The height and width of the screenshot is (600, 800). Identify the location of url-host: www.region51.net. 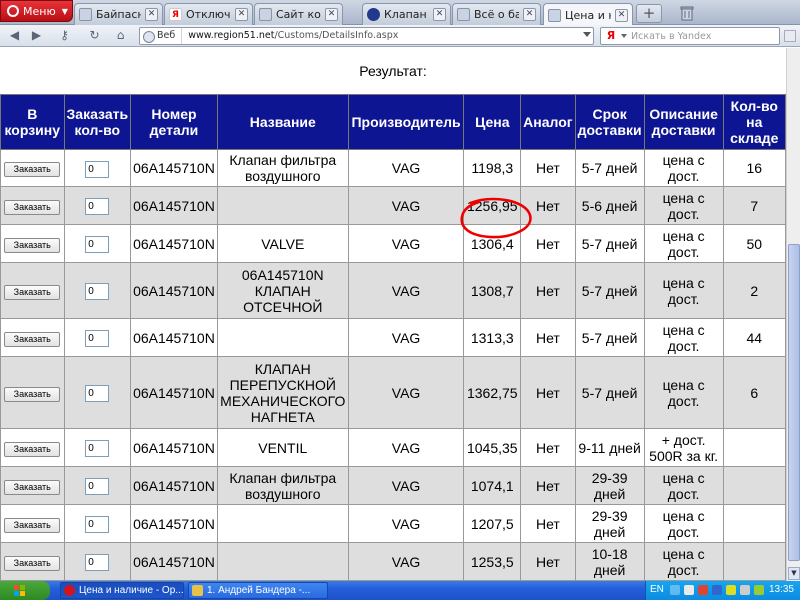
(231, 35).